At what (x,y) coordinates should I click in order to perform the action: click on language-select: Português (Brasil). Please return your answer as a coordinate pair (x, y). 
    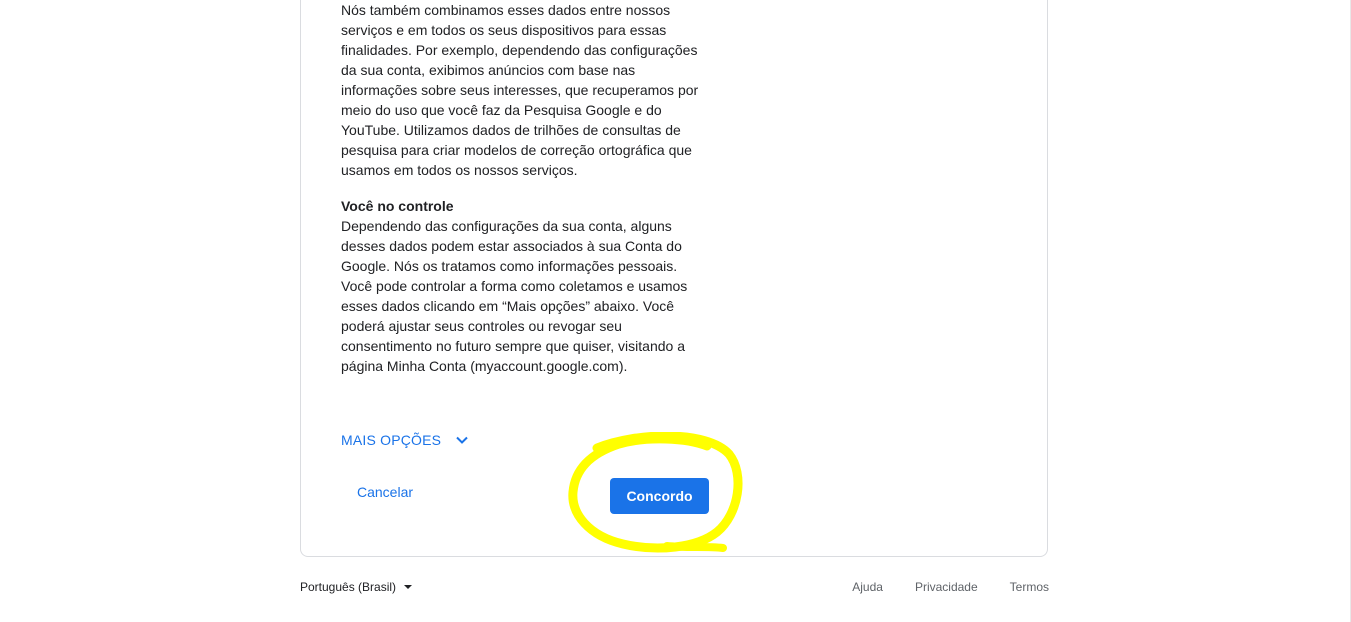
    Looking at the image, I should click on (356, 587).